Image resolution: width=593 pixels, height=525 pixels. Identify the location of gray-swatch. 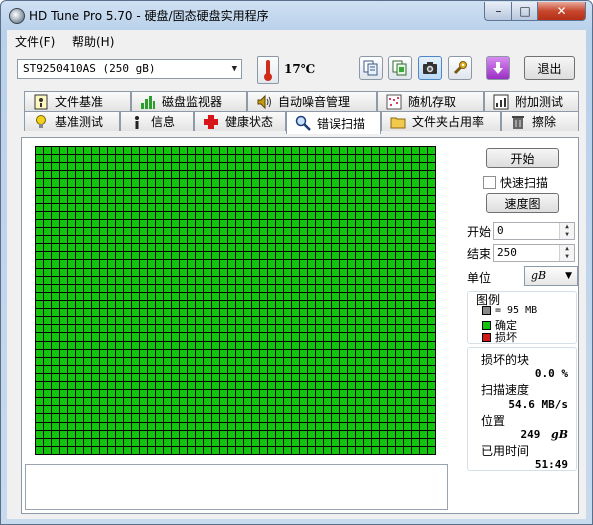
(486, 310).